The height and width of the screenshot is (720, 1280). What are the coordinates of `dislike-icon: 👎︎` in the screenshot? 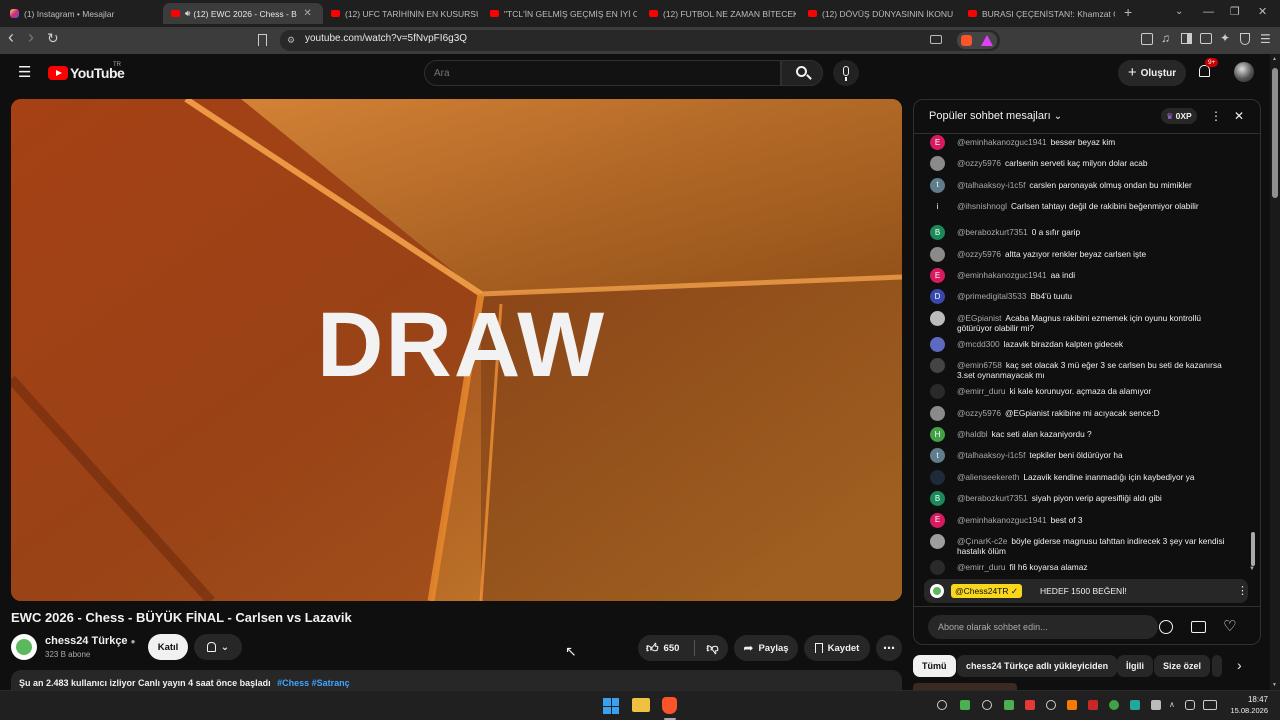 It's located at (712, 648).